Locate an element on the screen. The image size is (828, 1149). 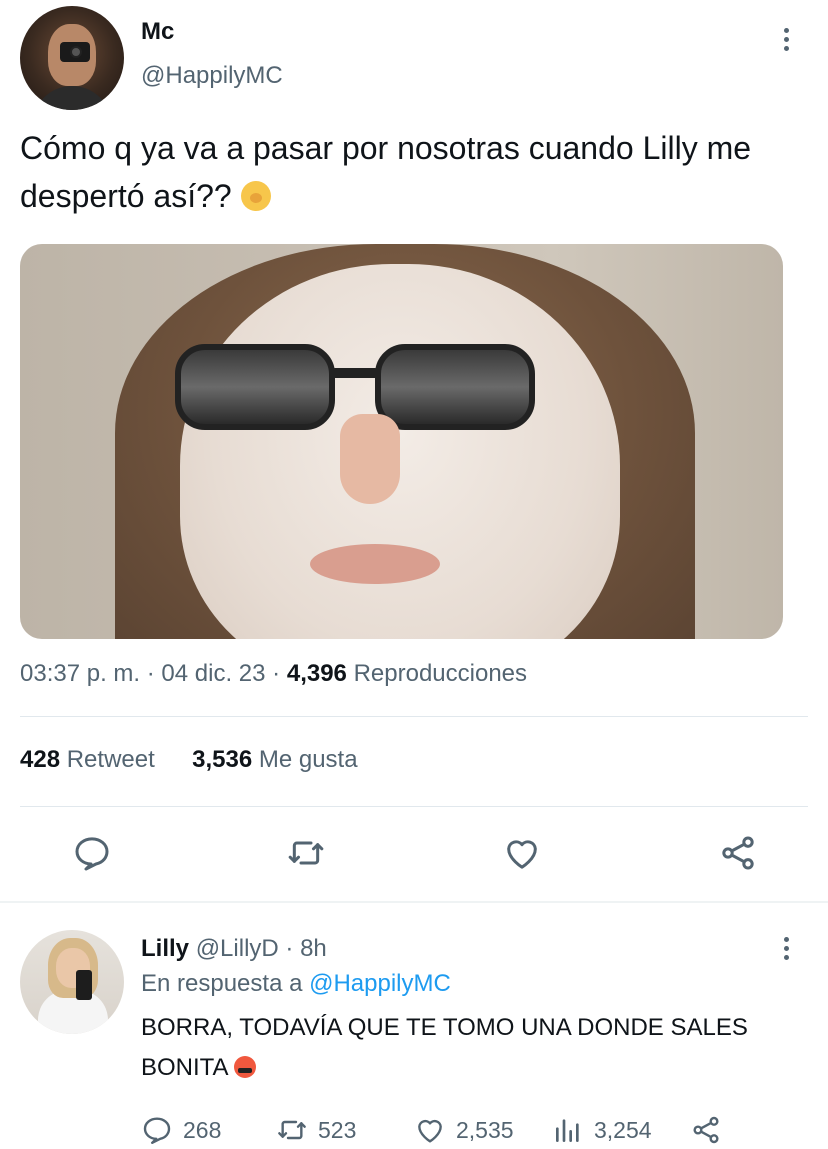
reply-retweet-count: 523 is located at coordinates (337, 1129).